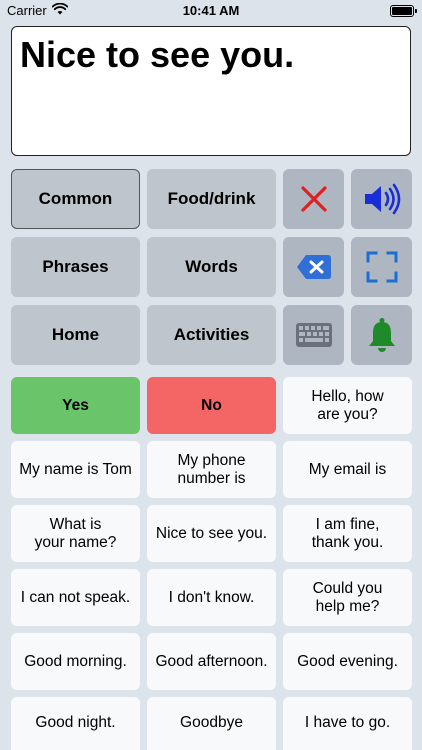 The height and width of the screenshot is (750, 422). I want to click on battery-icon, so click(403, 11).